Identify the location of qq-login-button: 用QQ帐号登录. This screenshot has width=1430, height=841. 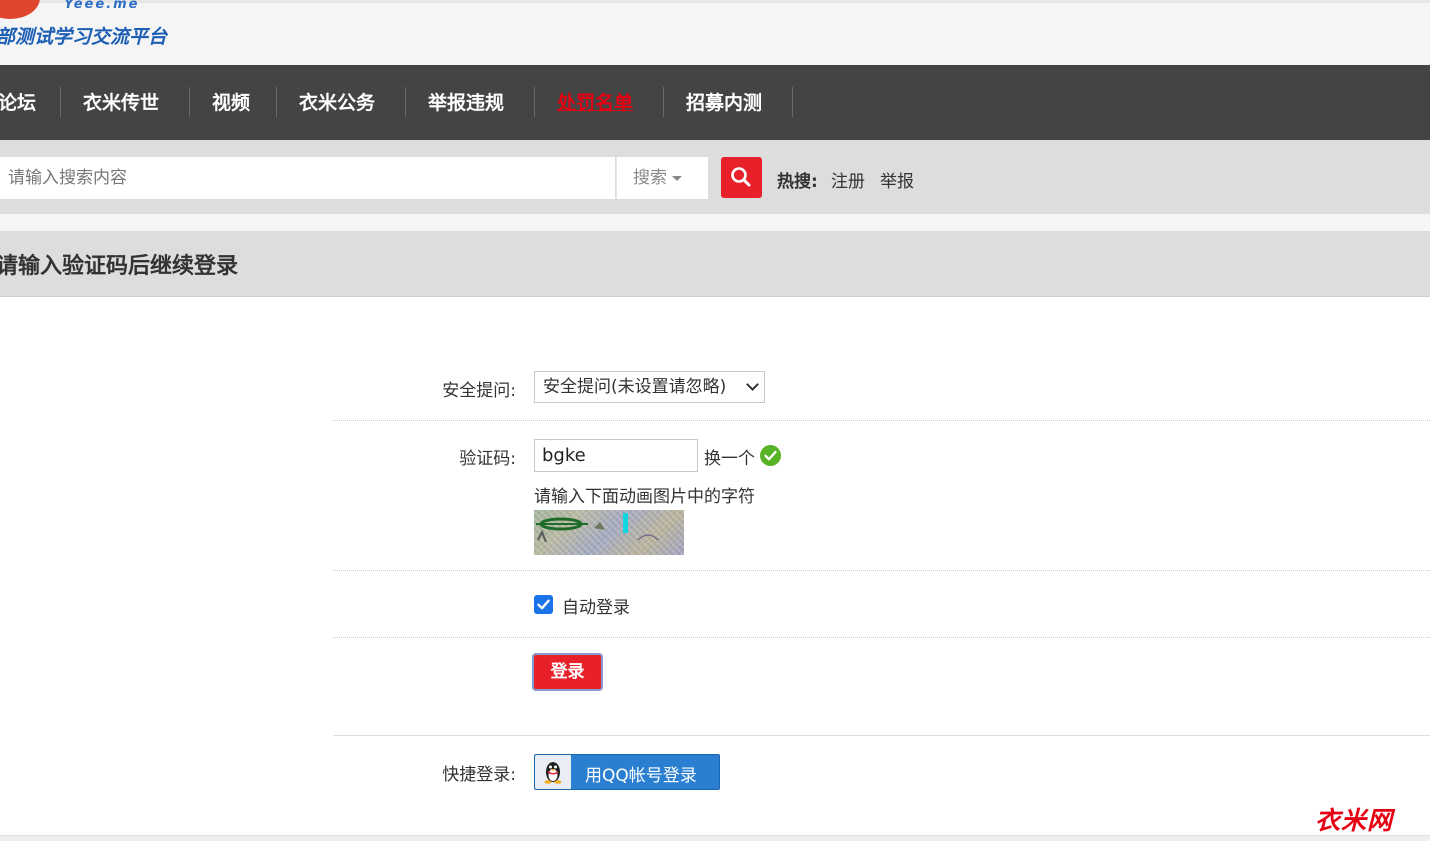
(627, 772).